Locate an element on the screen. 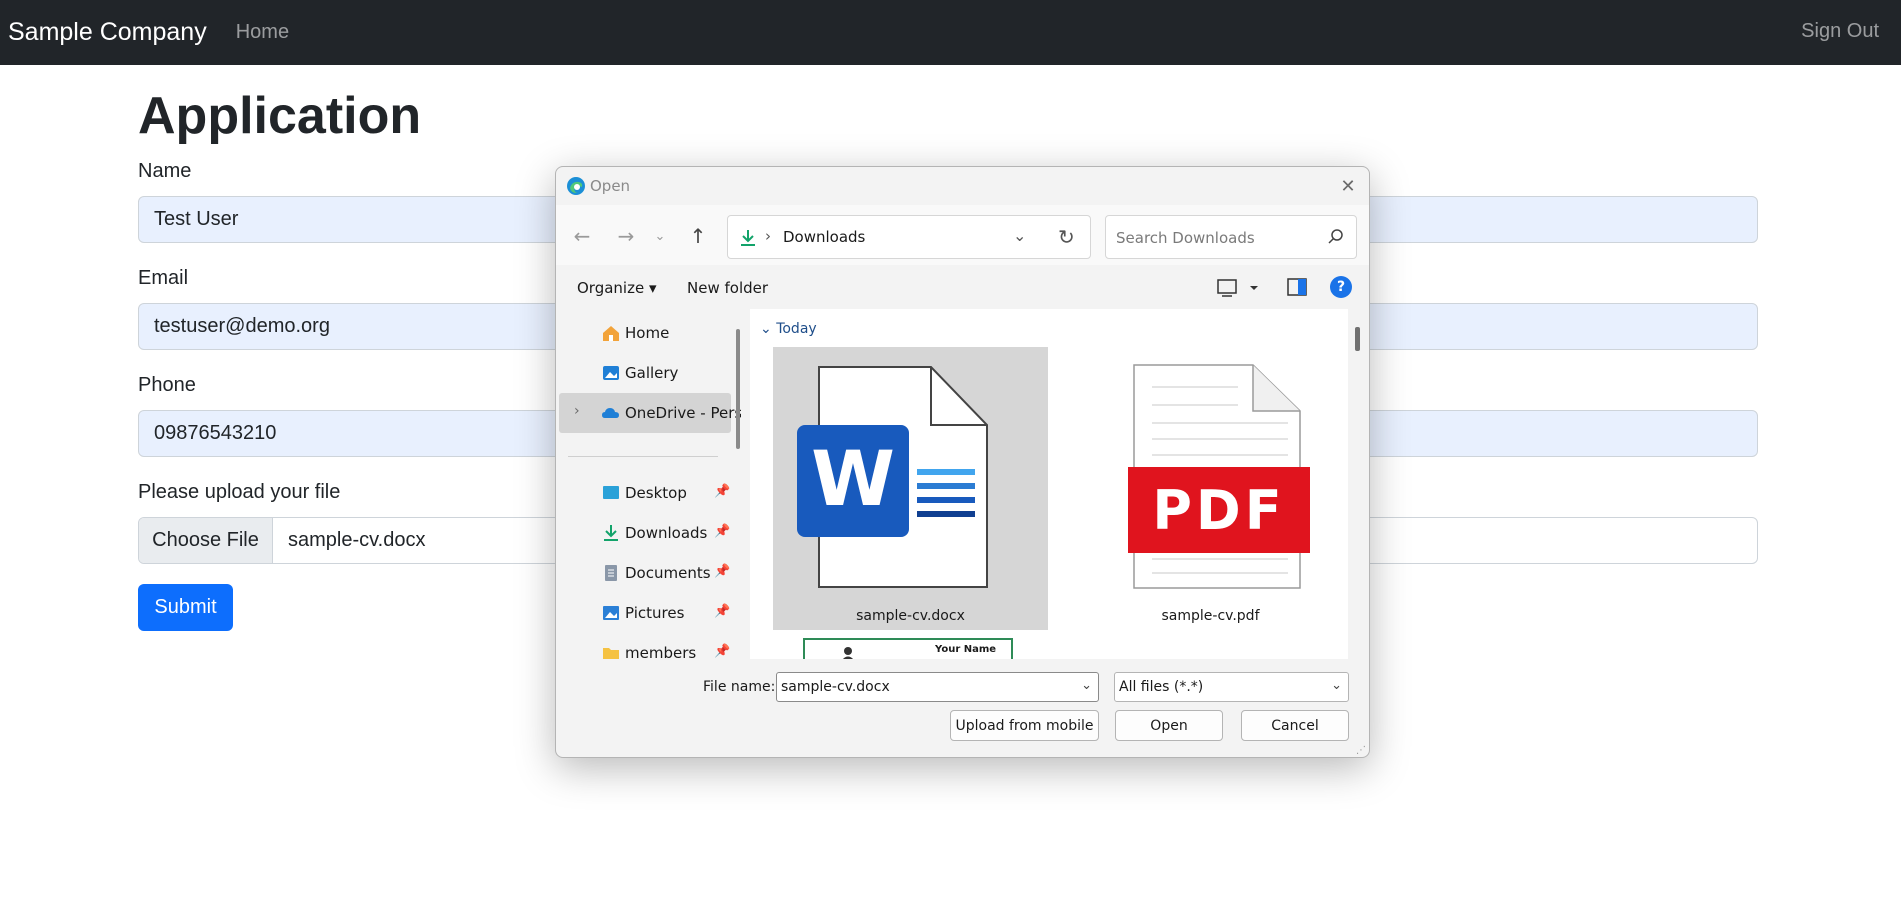 The image size is (1901, 921). file-item-pdf: PDF sample-cv.pdf is located at coordinates (1210, 488).